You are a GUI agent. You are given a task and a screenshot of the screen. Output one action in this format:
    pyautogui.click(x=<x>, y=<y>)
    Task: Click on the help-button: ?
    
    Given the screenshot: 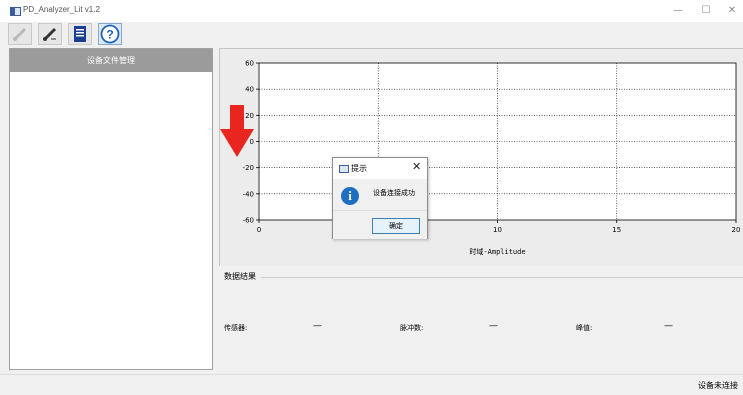 What is the action you would take?
    pyautogui.click(x=110, y=34)
    